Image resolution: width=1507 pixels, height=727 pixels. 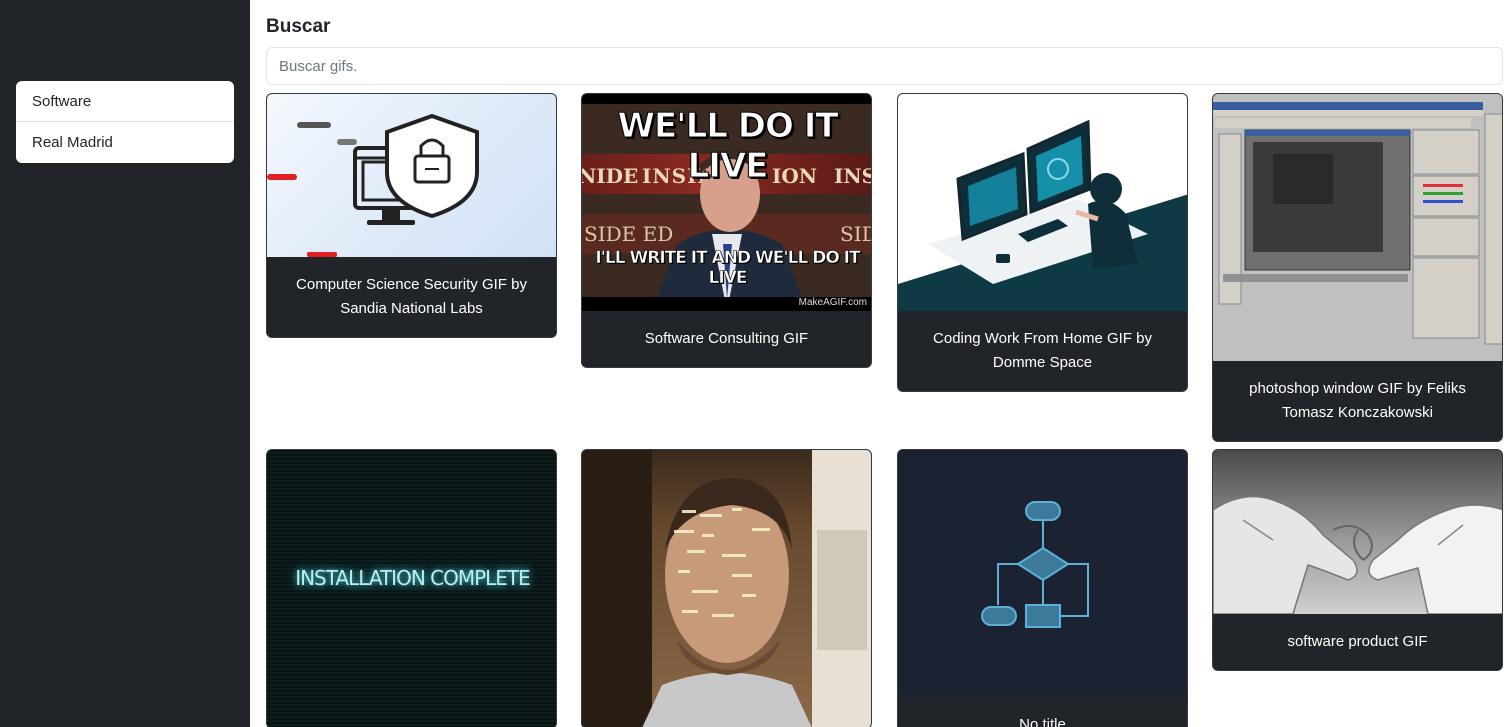 What do you see at coordinates (1357, 554) in the screenshot?
I see `pinky-promise-hands-illustration` at bounding box center [1357, 554].